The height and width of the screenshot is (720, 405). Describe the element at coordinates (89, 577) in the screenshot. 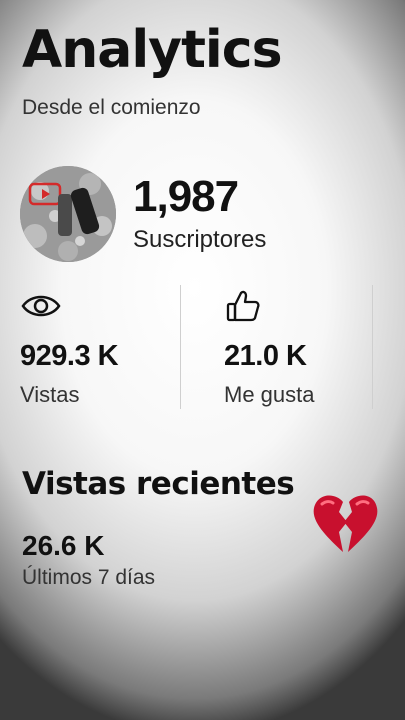

I see `recent-views-label: Últimos 7 días` at that location.